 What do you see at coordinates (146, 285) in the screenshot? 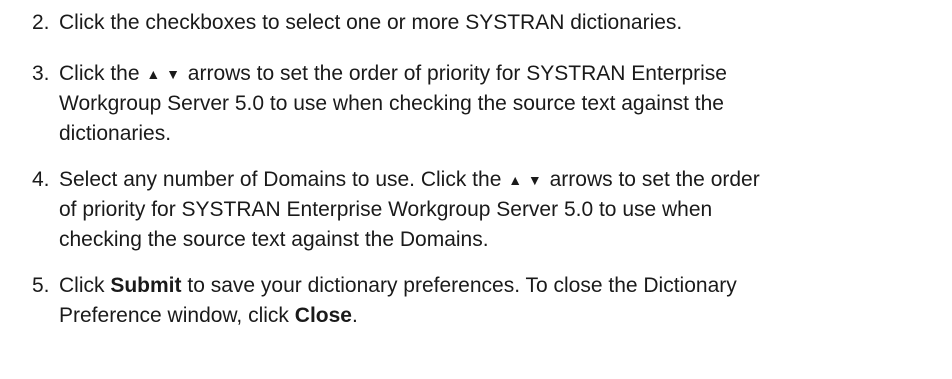
I see `submit-label: Submit` at bounding box center [146, 285].